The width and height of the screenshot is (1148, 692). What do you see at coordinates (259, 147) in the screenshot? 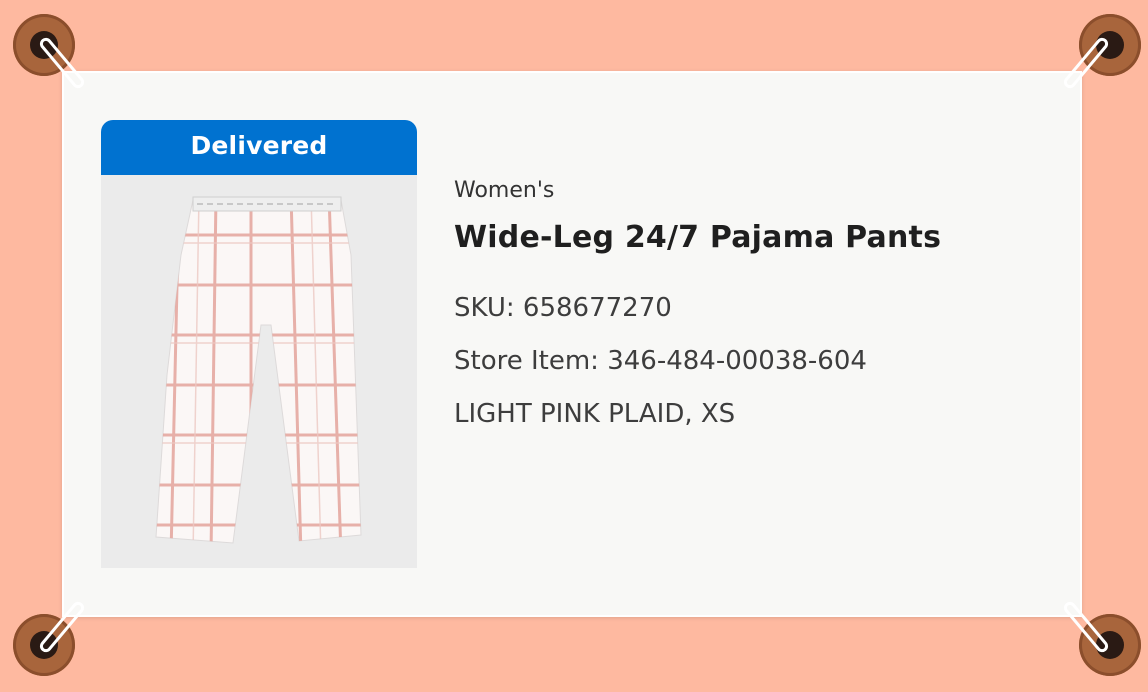
I see `status-badge: Delivered` at bounding box center [259, 147].